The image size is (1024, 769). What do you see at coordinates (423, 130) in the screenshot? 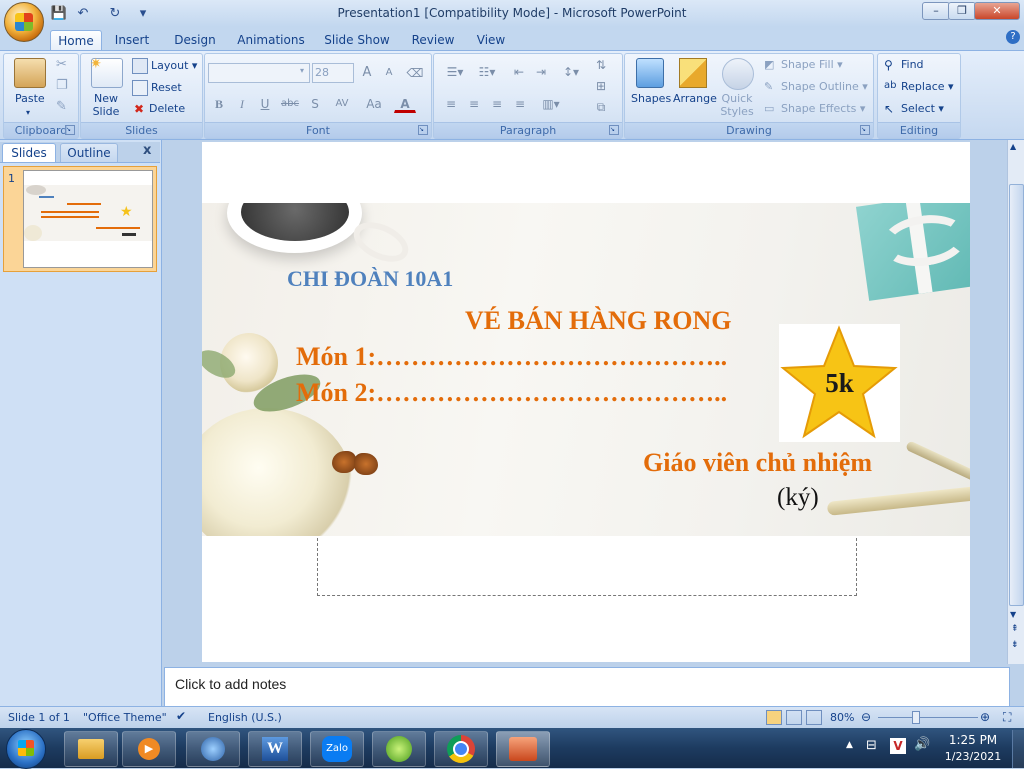
I see `font-launcher-icon: ↘` at bounding box center [423, 130].